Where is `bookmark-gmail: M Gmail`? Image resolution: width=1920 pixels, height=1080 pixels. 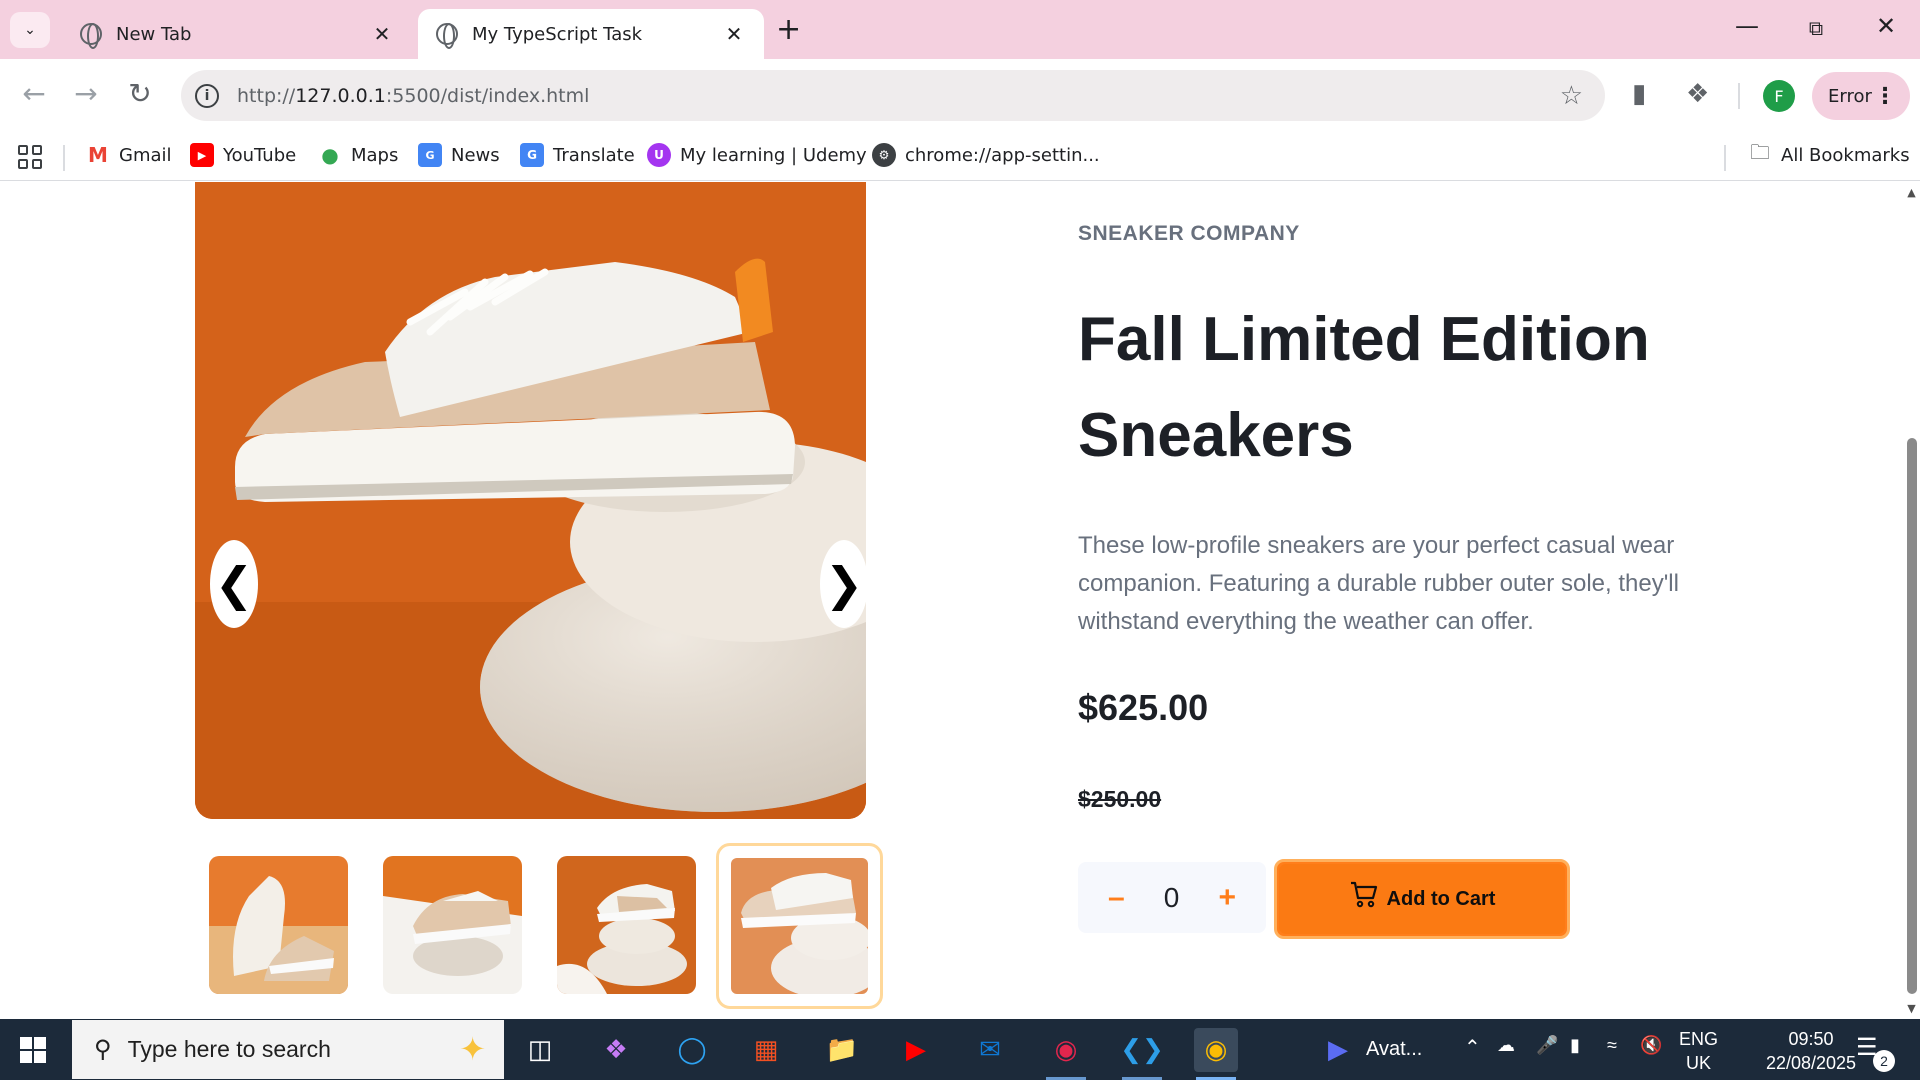
bookmark-gmail: M Gmail is located at coordinates (129, 155).